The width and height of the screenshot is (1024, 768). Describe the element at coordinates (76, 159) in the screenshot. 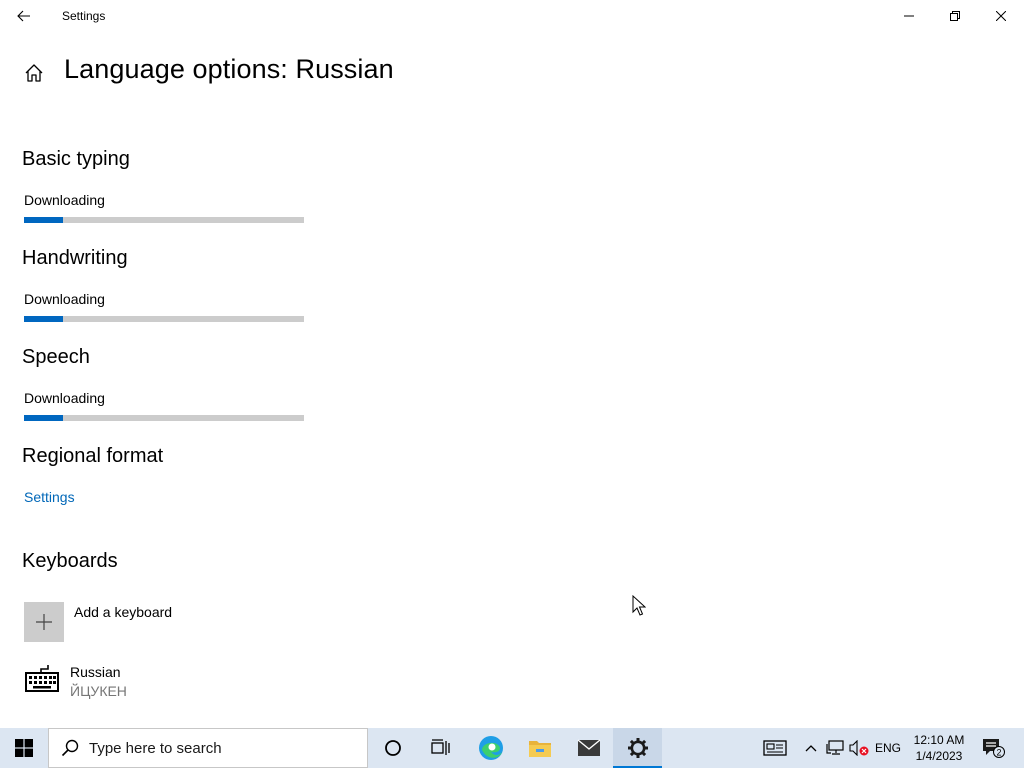

I see `basic-typing-heading: Basic typing` at that location.